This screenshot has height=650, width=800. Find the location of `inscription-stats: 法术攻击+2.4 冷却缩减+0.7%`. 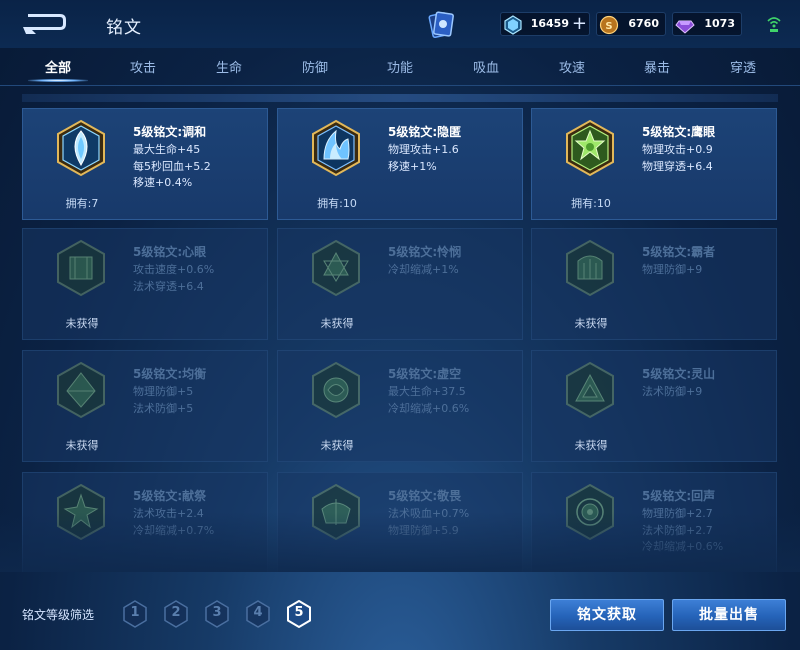

inscription-stats: 法术攻击+2.4 冷却缩减+0.7% is located at coordinates (174, 522).